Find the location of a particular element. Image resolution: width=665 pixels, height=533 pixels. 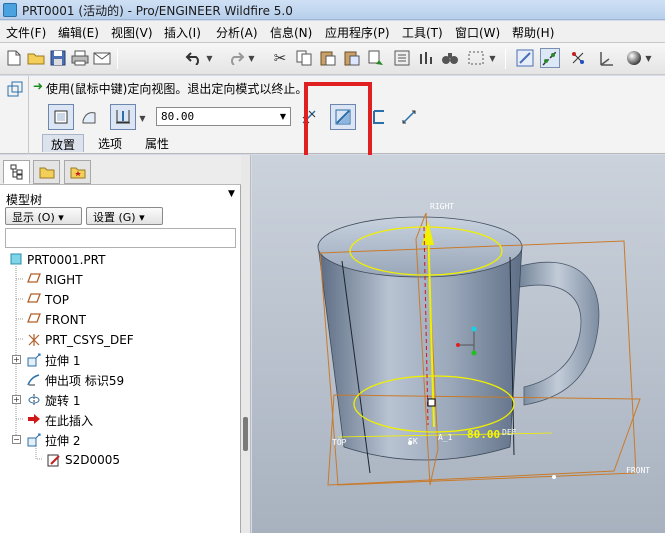

tree-item-sketch: S2D0005 is located at coordinates (83, 460).